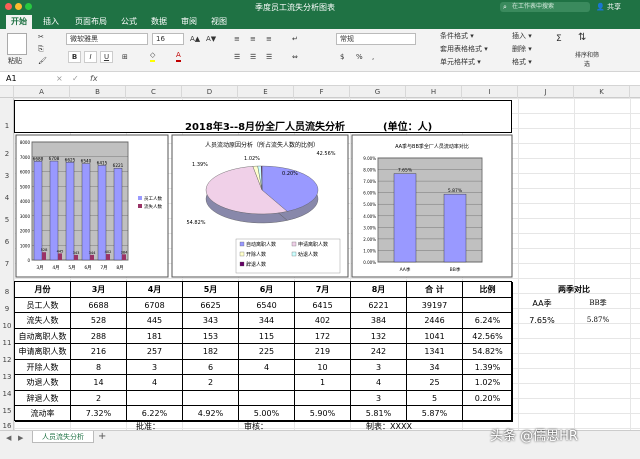  I want to click on table-cell: 6625, so click(211, 305).